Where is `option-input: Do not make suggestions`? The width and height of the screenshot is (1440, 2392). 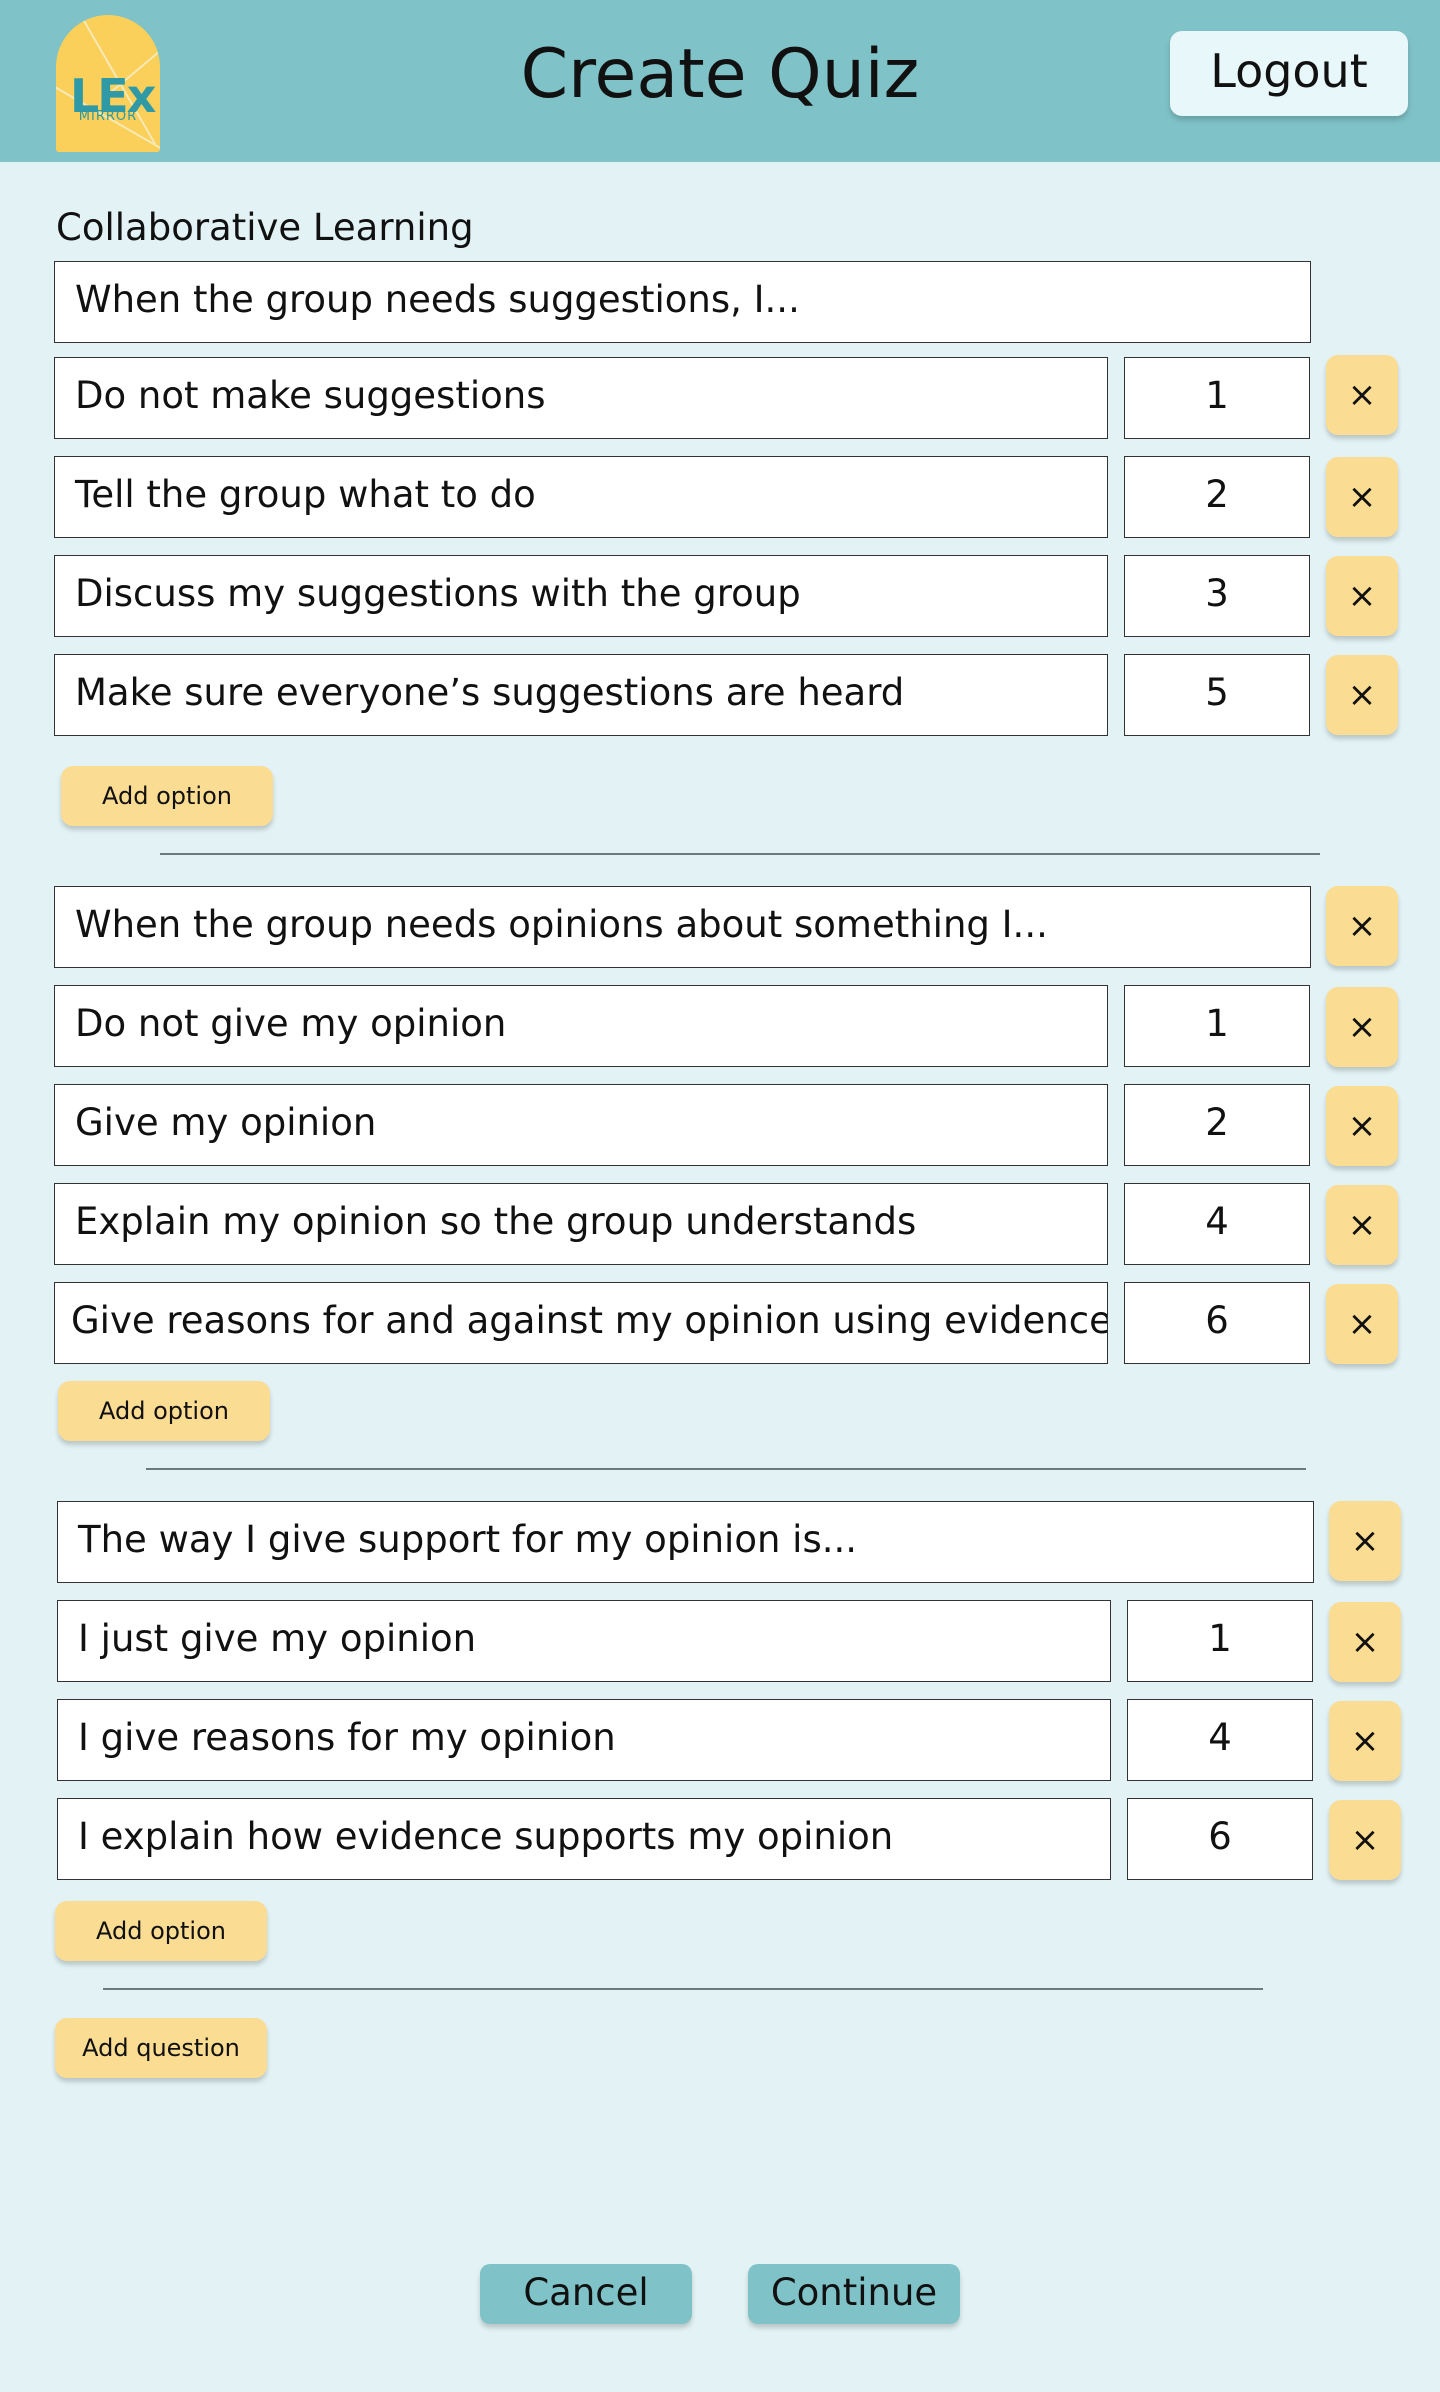 option-input: Do not make suggestions is located at coordinates (581, 398).